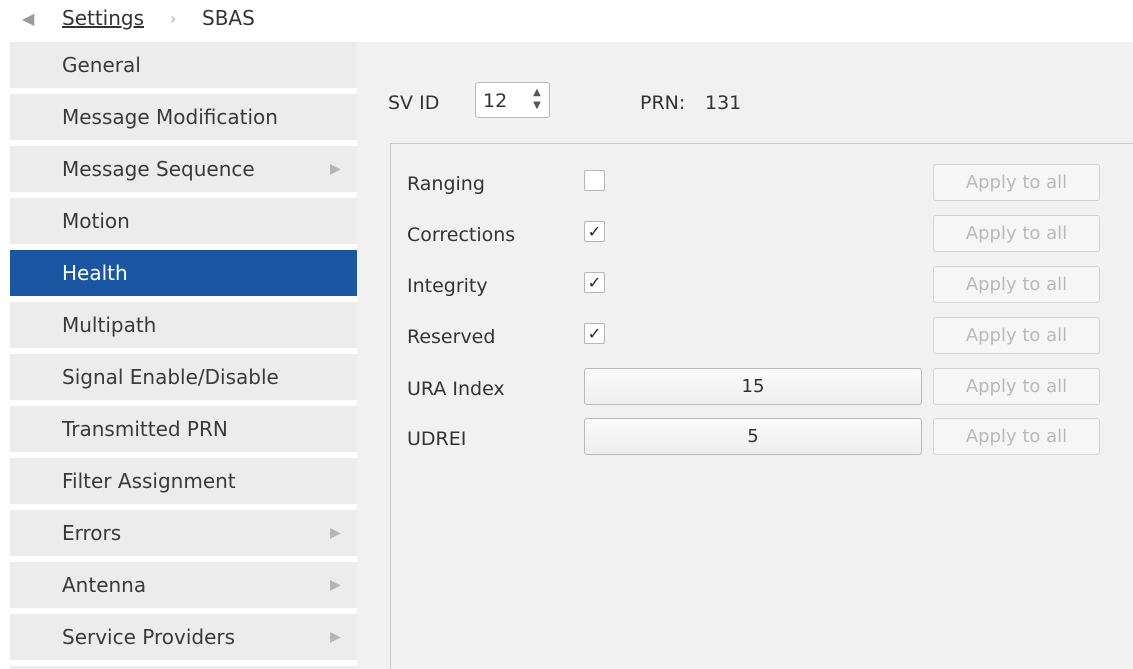 The image size is (1133, 669). What do you see at coordinates (447, 286) in the screenshot?
I see `integrity-label: Integrity` at bounding box center [447, 286].